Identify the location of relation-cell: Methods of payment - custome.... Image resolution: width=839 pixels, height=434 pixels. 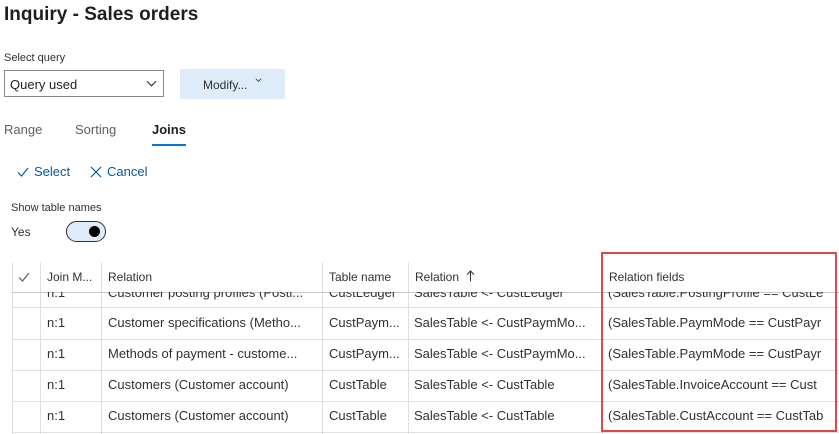
(203, 353).